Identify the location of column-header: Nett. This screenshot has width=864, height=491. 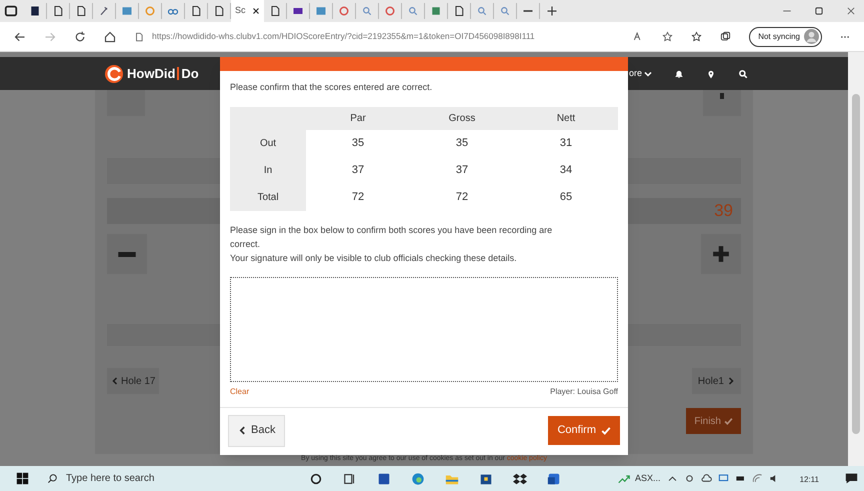
(566, 118).